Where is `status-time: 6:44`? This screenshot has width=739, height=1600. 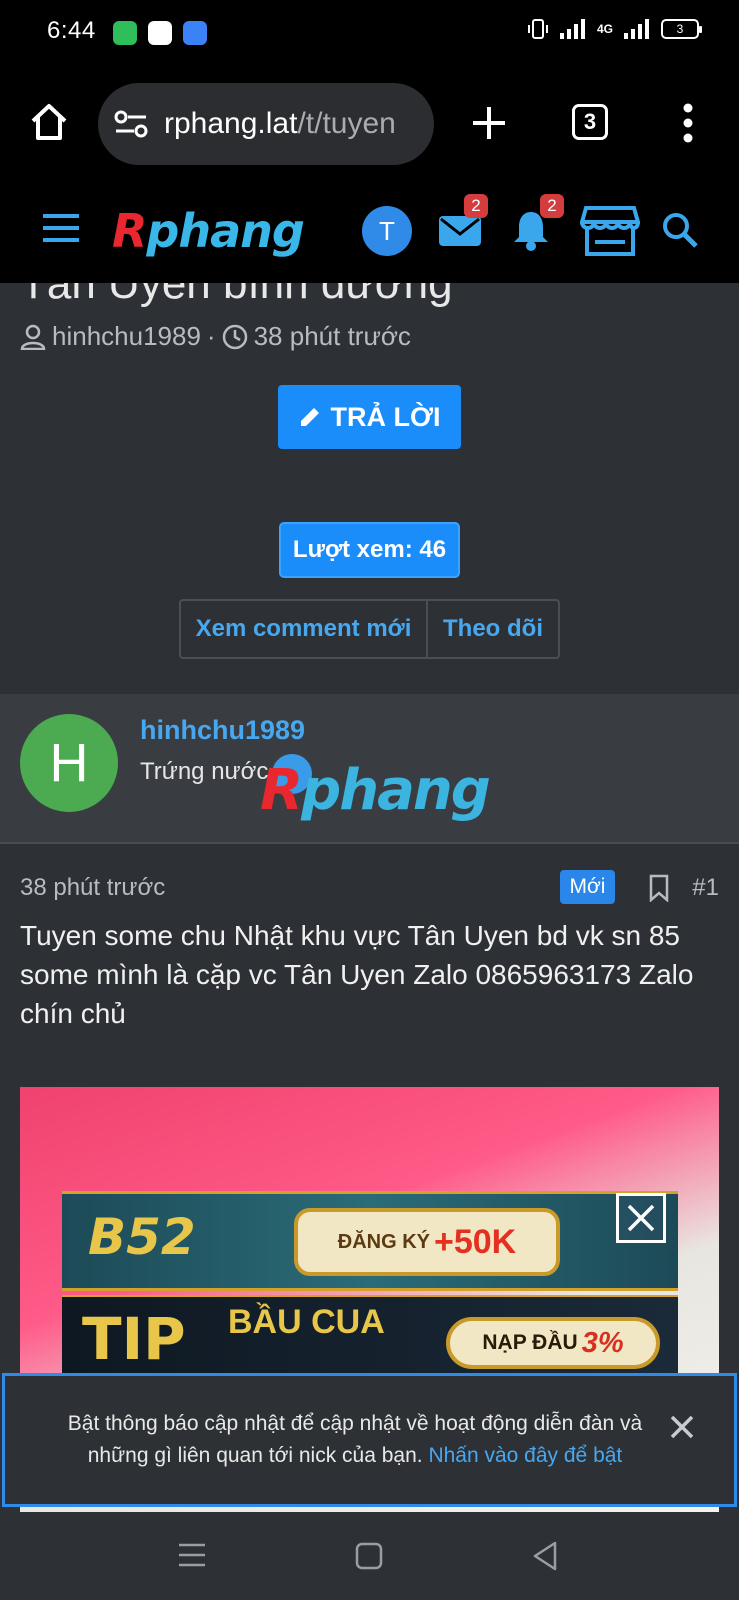
status-time: 6:44 is located at coordinates (71, 30).